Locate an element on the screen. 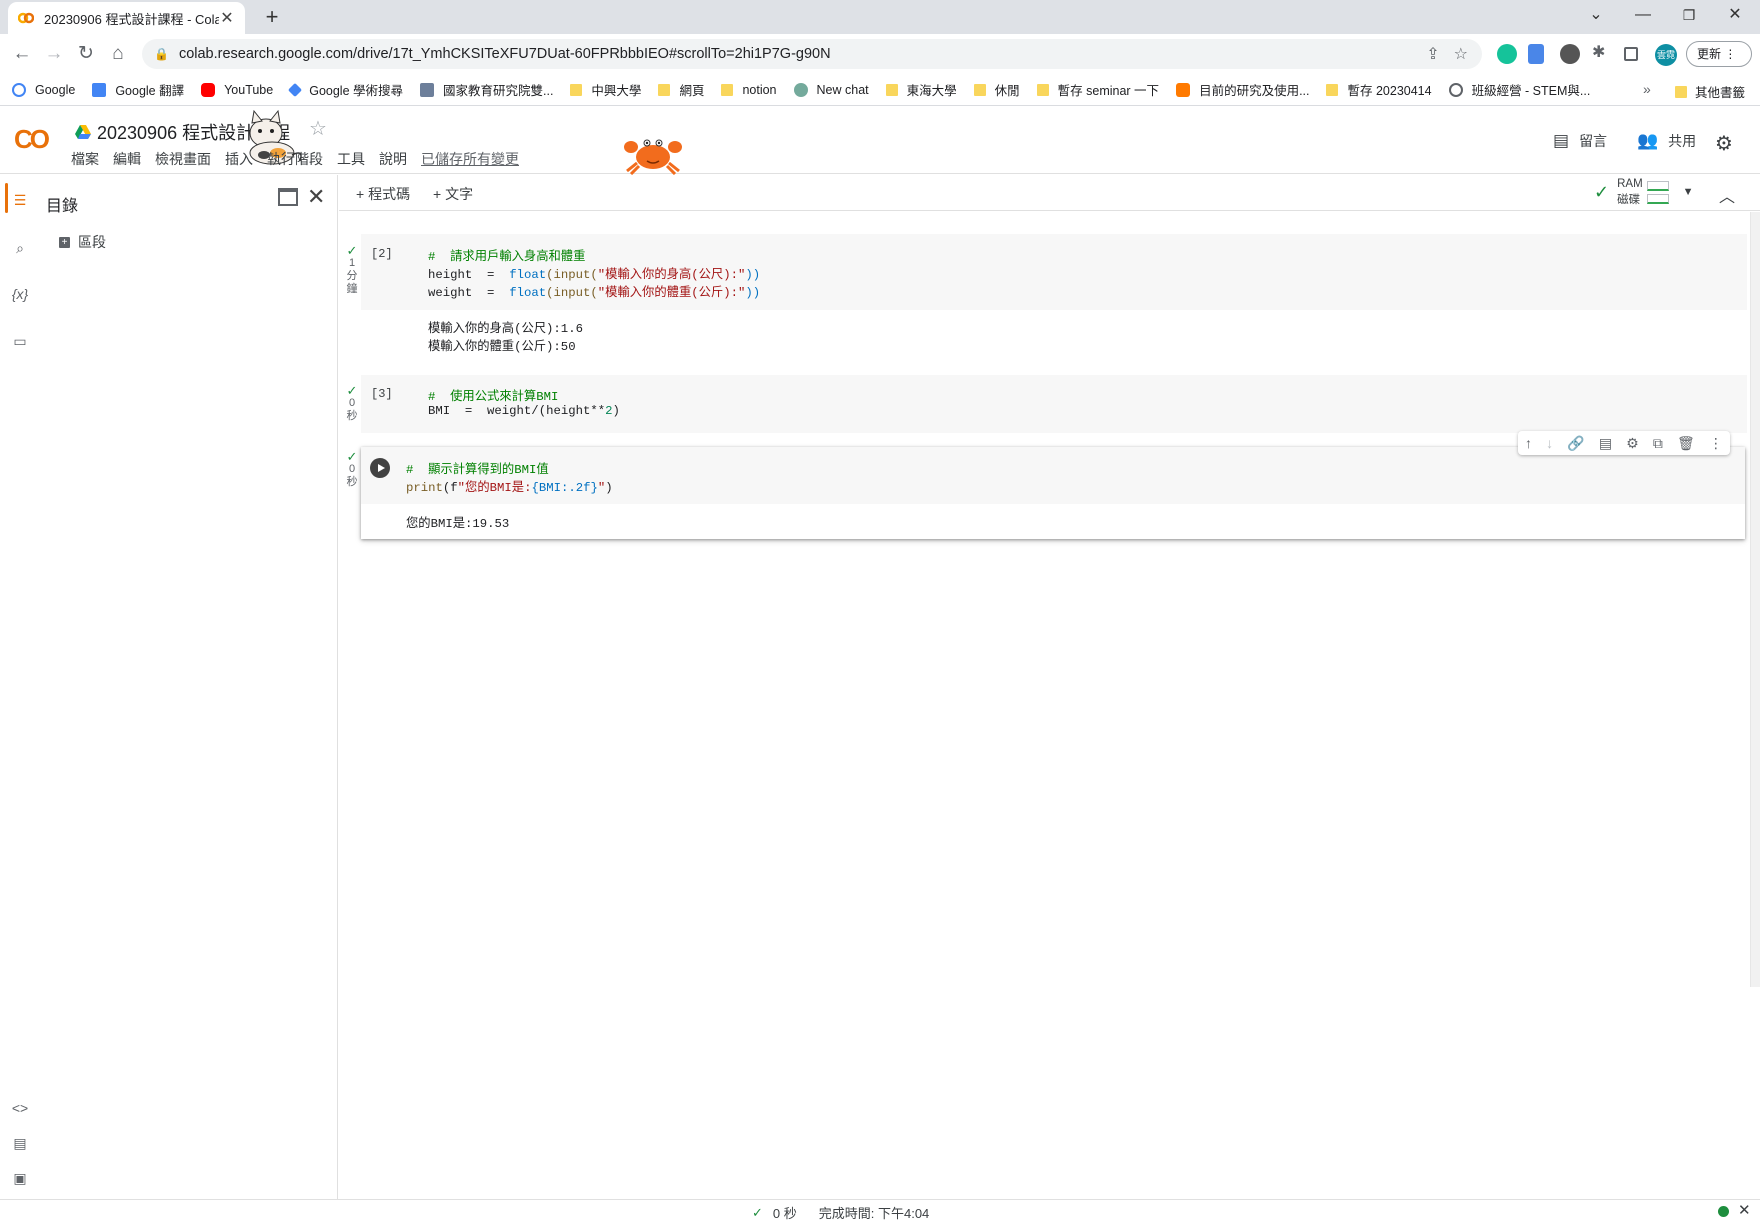 This screenshot has width=1760, height=1222. menu-file: 檔案 is located at coordinates (85, 159).